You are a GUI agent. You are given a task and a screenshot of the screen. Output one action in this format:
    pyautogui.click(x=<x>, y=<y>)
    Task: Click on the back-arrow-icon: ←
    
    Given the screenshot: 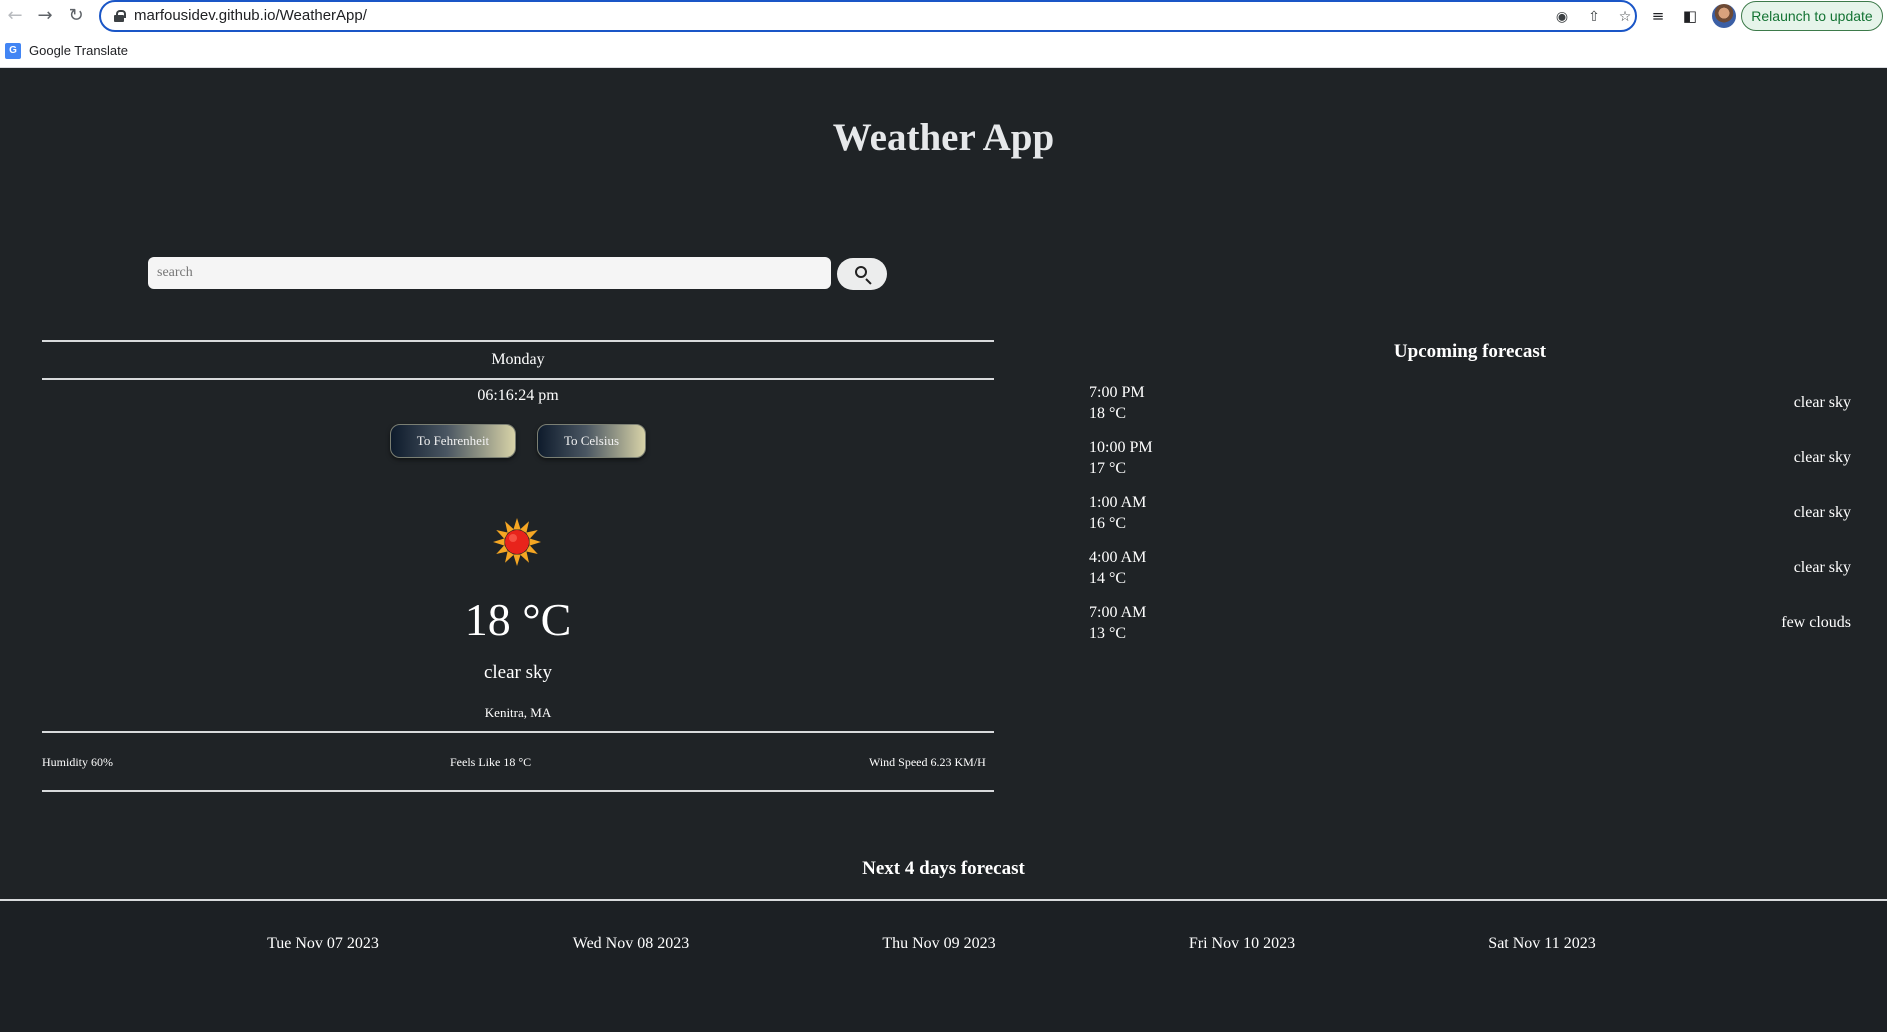 What is the action you would take?
    pyautogui.click(x=15, y=16)
    